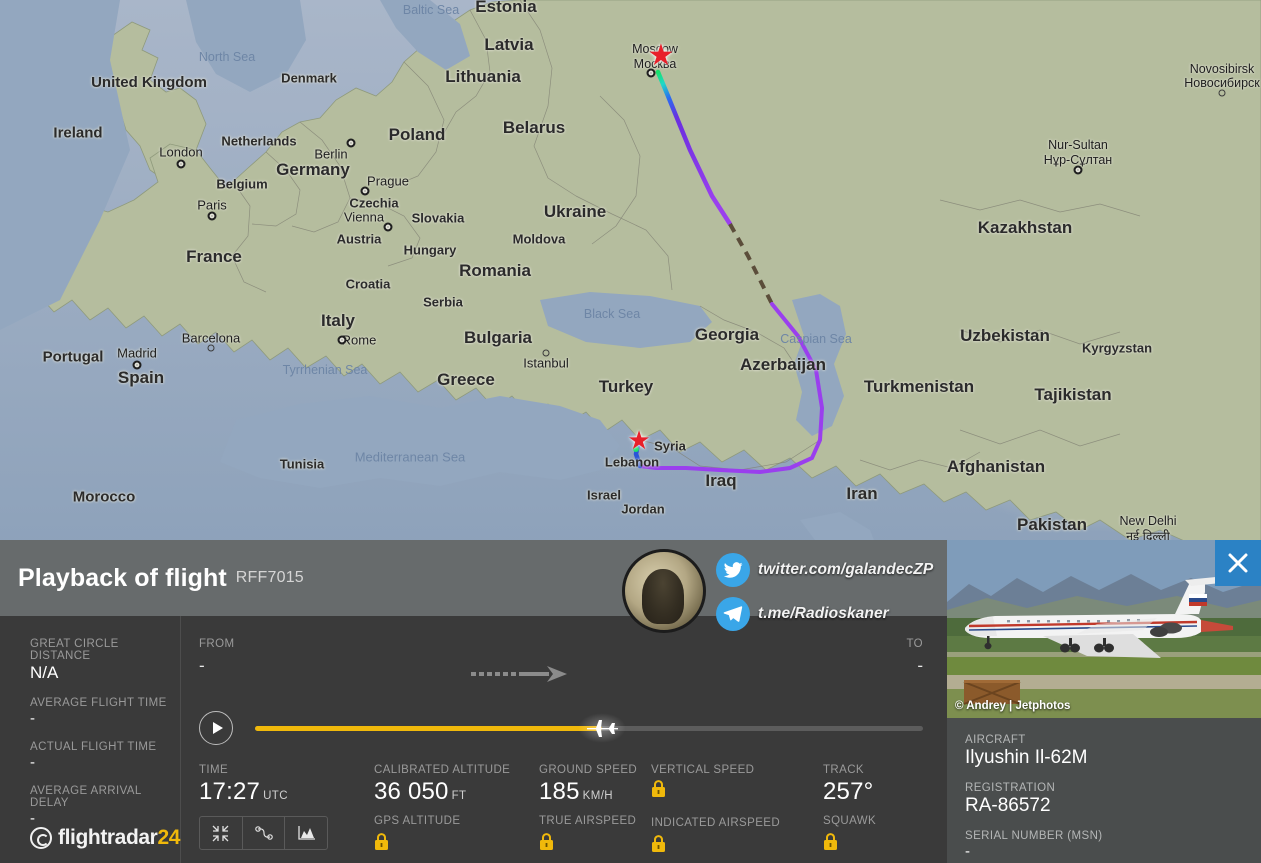 The height and width of the screenshot is (863, 1261). I want to click on slider-progress, so click(429, 728).